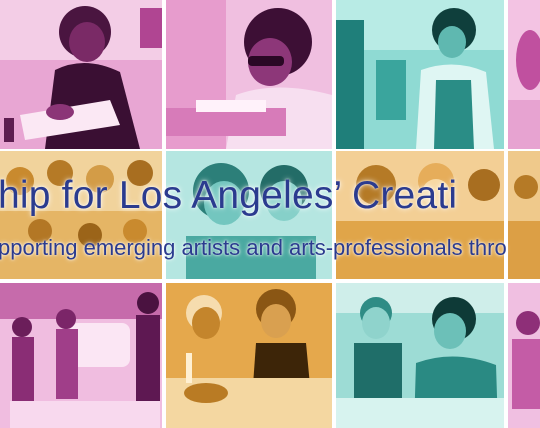 The image size is (540, 428). What do you see at coordinates (420, 74) in the screenshot?
I see `photo-tile-woman-talking` at bounding box center [420, 74].